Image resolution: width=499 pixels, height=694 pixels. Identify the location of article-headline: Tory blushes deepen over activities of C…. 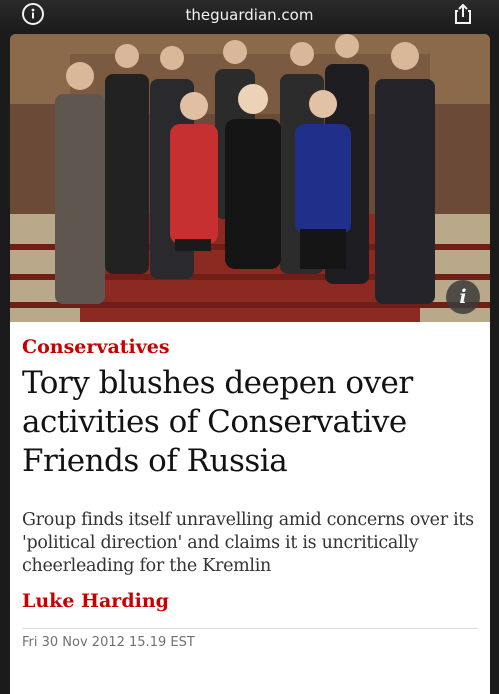
(217, 422).